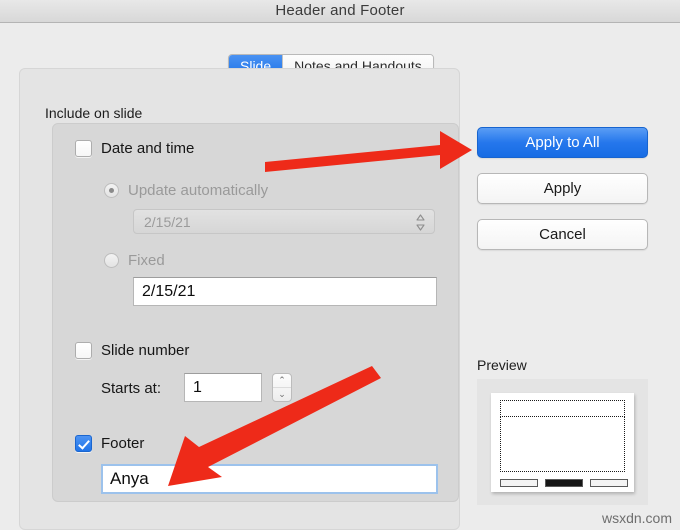  What do you see at coordinates (129, 478) in the screenshot?
I see `footer-text-value: Anya` at bounding box center [129, 478].